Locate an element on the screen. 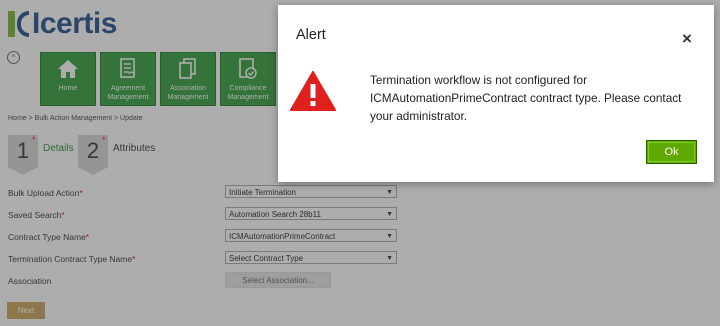 Image resolution: width=720 pixels, height=326 pixels. ok-button: Ok is located at coordinates (671, 152).